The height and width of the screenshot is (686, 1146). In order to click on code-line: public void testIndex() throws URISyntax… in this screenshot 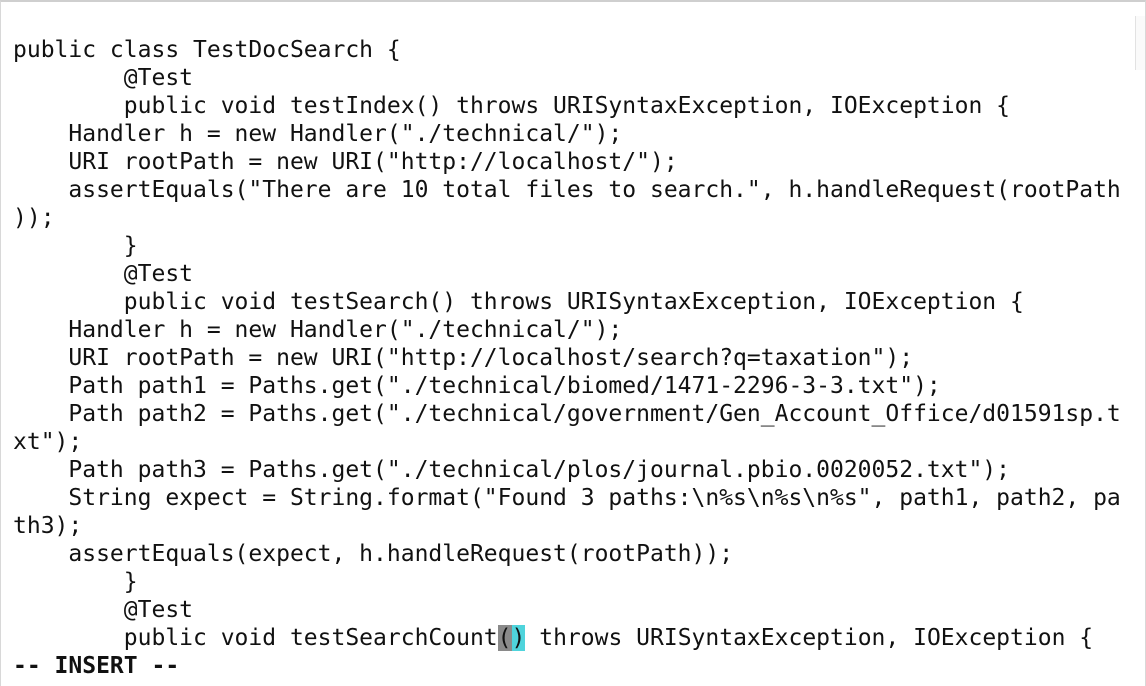, I will do `click(511, 106)`.